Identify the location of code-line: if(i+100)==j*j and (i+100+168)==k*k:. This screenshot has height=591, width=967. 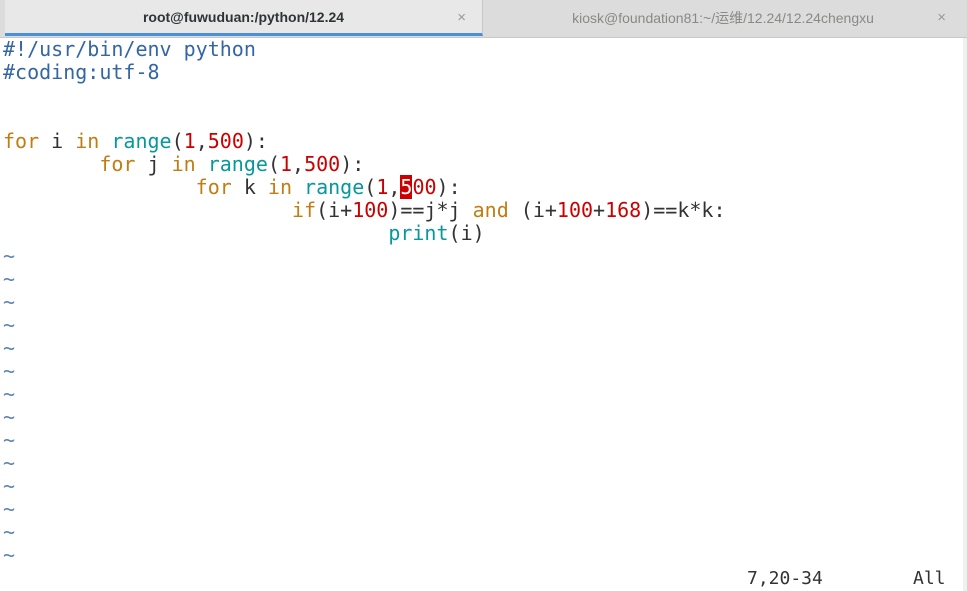
(364, 210).